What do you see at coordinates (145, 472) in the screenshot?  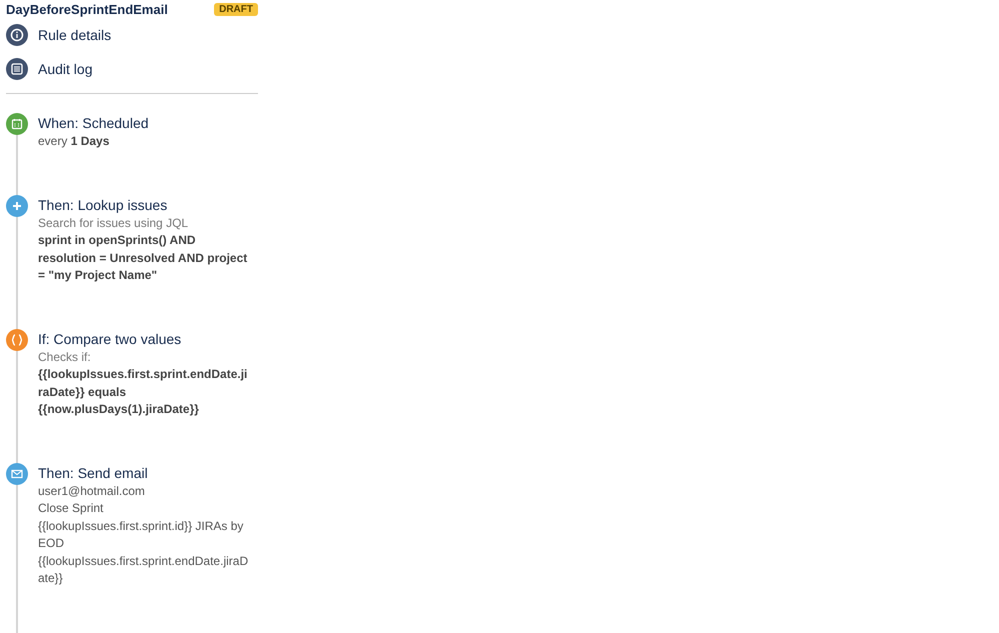 I see `step-heading: Then: Send email` at bounding box center [145, 472].